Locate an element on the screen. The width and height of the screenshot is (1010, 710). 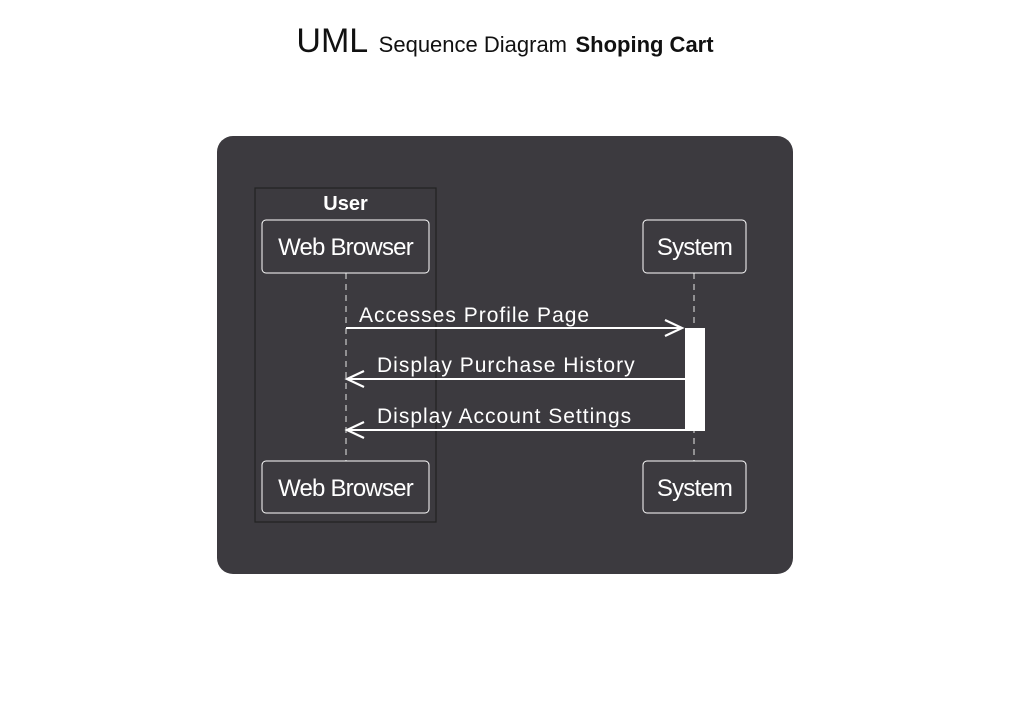
participant-browser-bottom: Web Browser is located at coordinates (345, 487).